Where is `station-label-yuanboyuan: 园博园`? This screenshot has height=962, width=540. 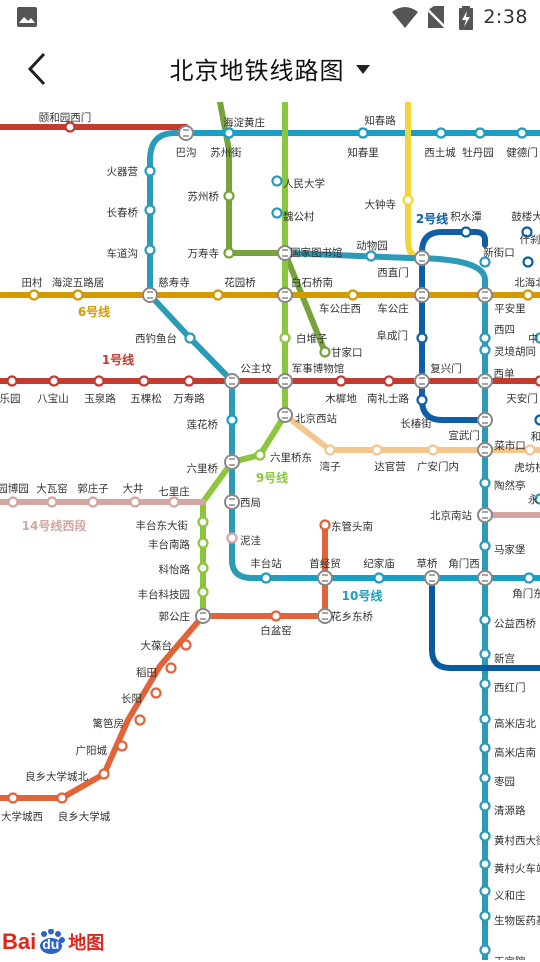
station-label-yuanboyuan: 园博园 is located at coordinates (14, 488).